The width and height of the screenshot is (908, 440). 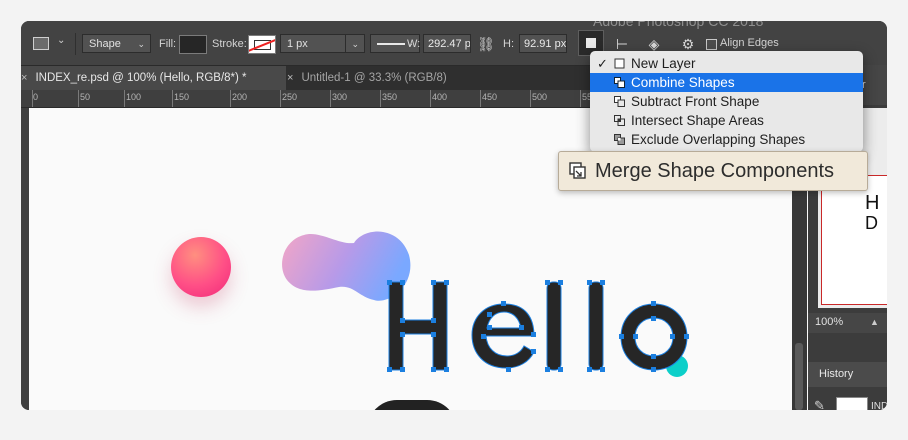 What do you see at coordinates (872, 203) in the screenshot?
I see `thumbnail-h-letter: H` at bounding box center [872, 203].